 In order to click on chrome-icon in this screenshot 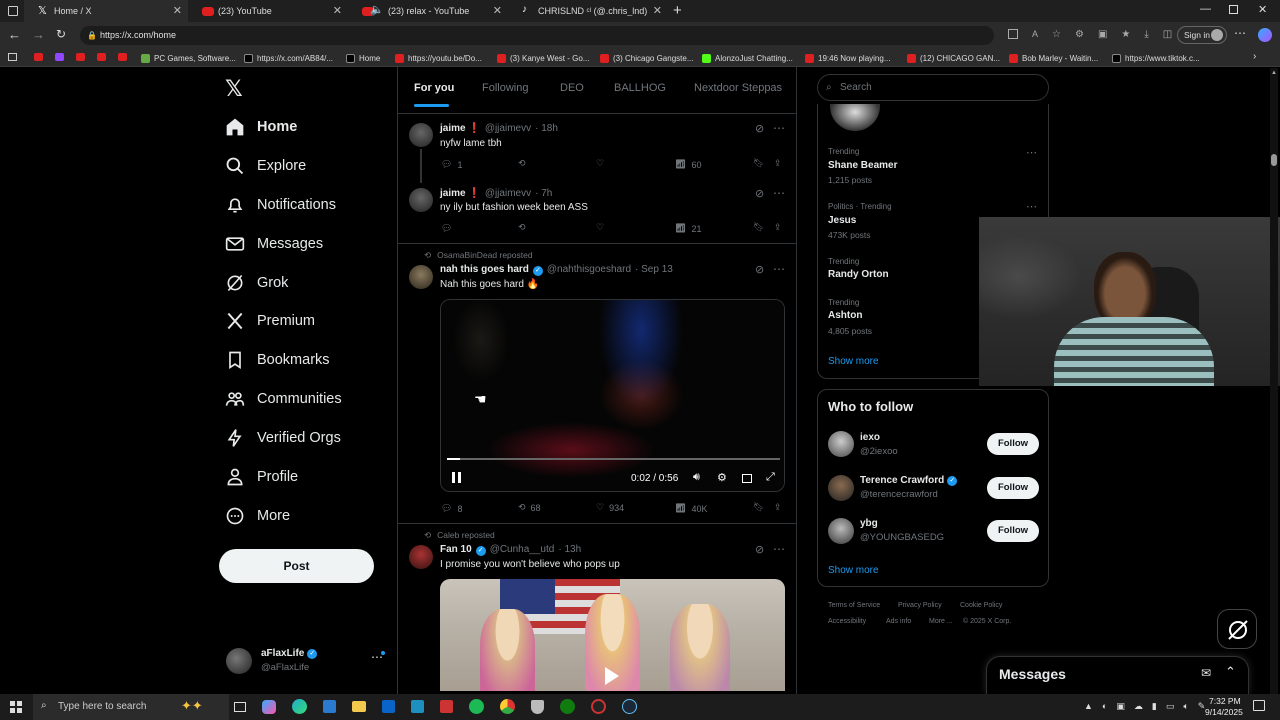, I will do `click(507, 706)`.